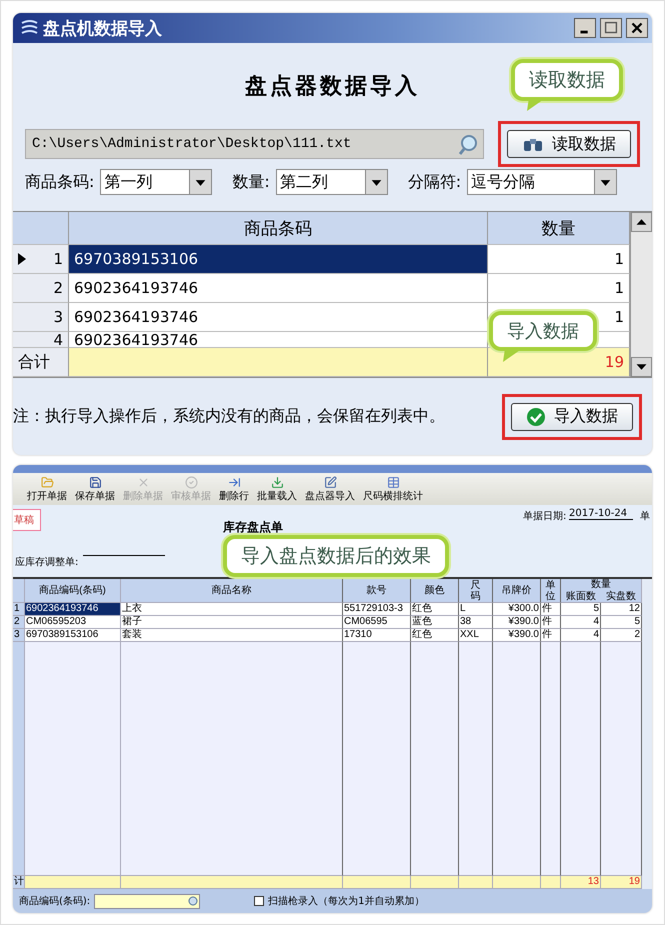  What do you see at coordinates (581, 596) in the screenshot?
I see `column-header: 账面数` at bounding box center [581, 596].